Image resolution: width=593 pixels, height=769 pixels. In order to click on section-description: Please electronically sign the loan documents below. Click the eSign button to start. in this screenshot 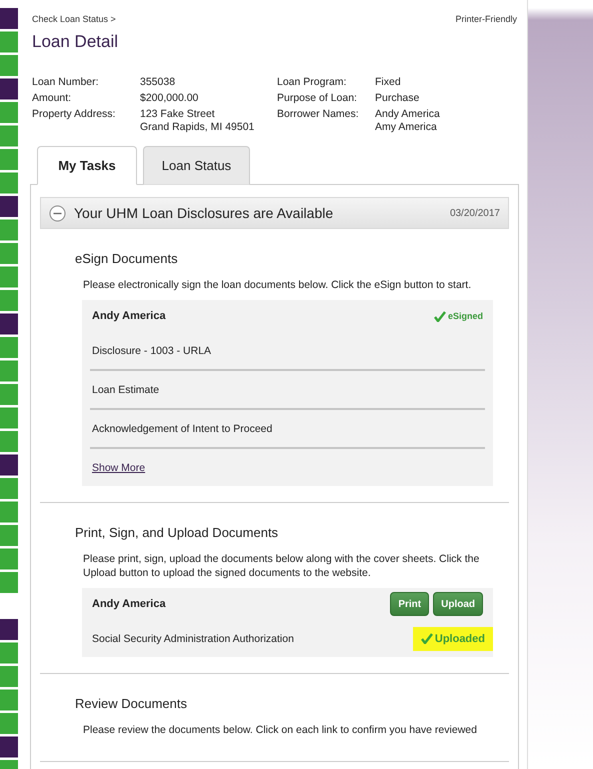, I will do `click(277, 285)`.